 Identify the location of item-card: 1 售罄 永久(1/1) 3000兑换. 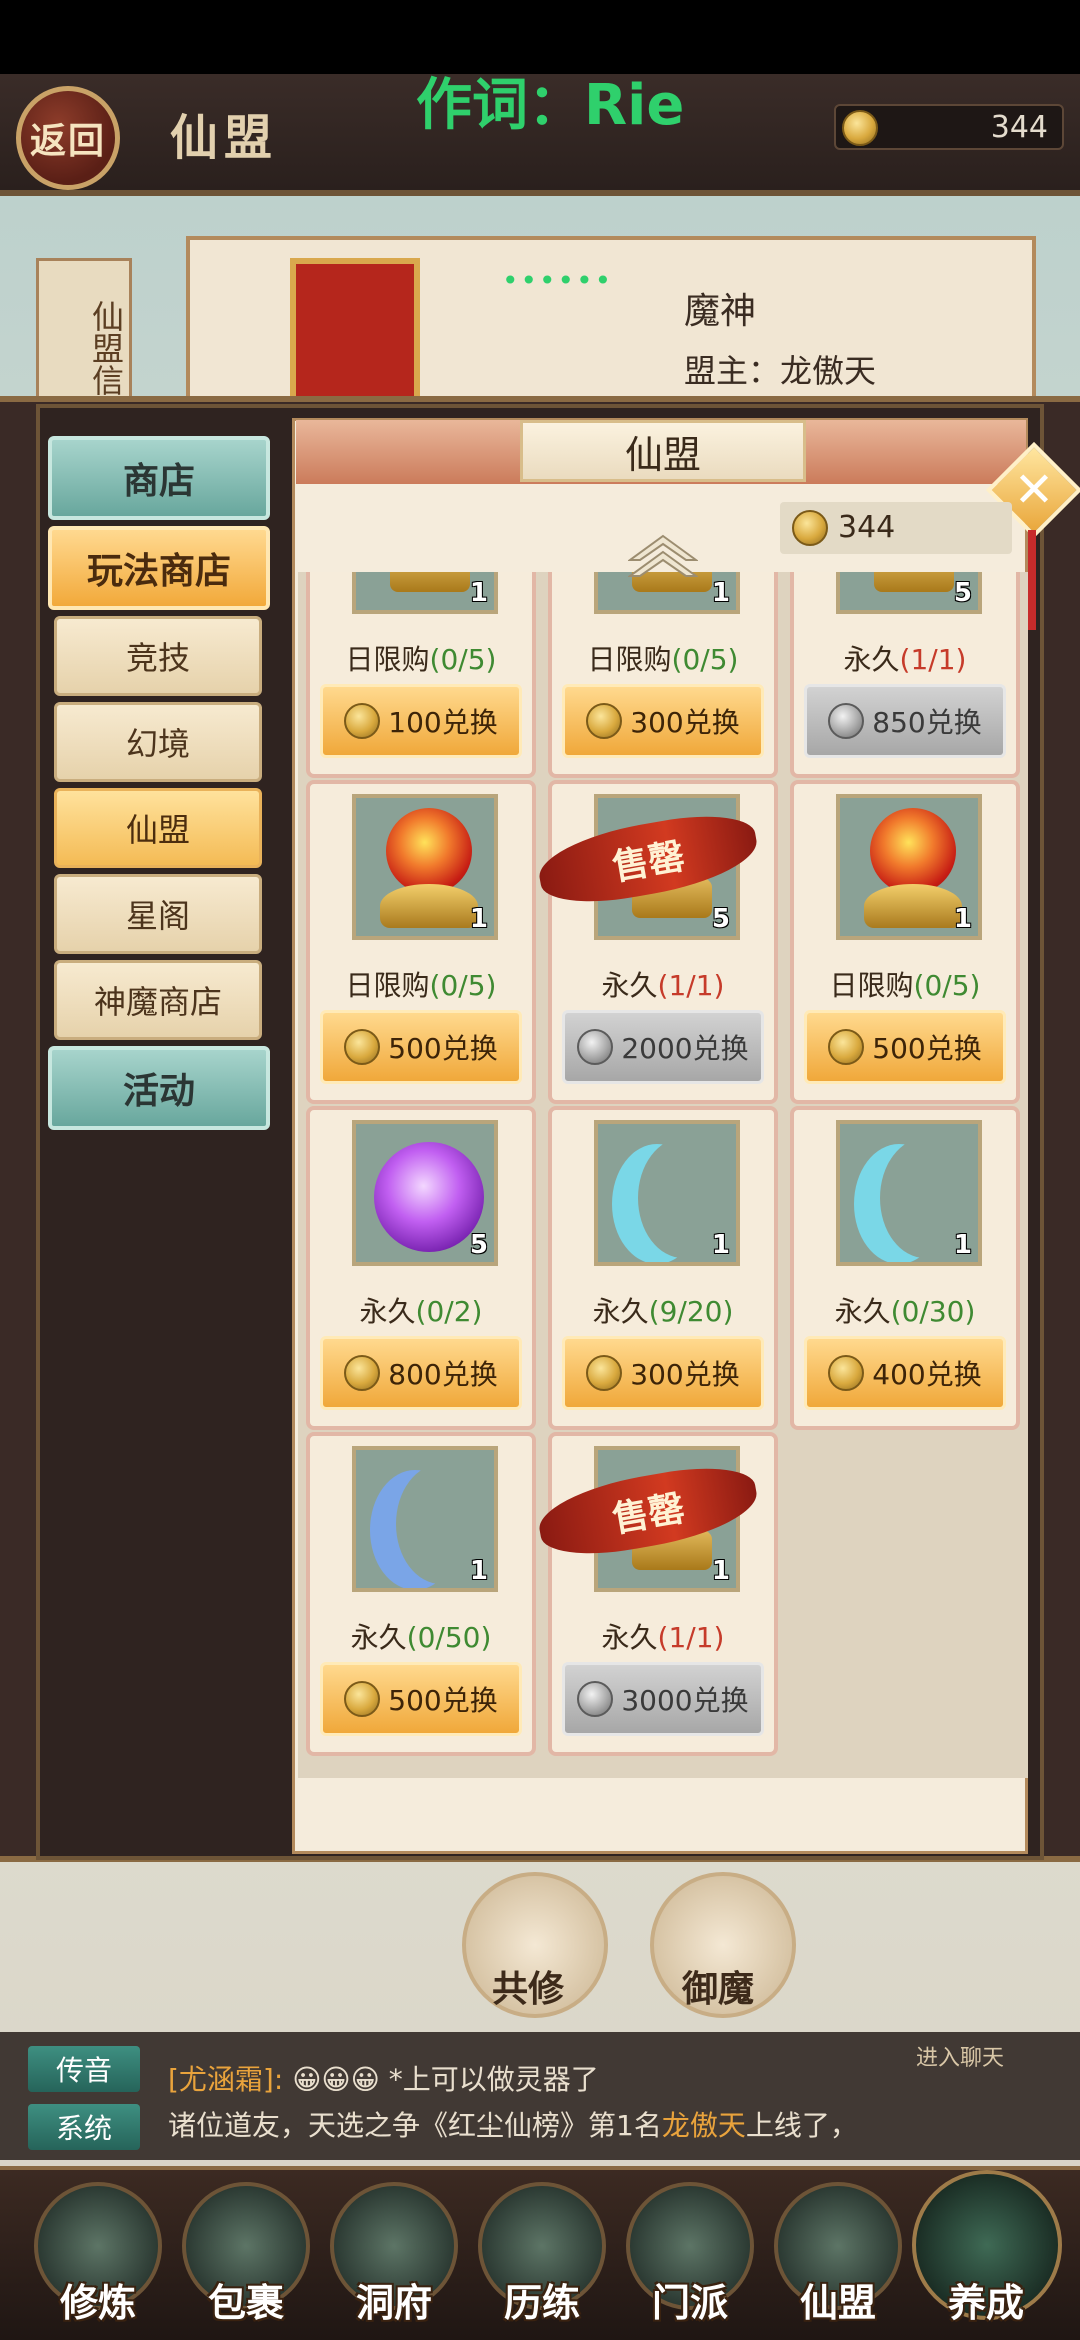
(655, 1594).